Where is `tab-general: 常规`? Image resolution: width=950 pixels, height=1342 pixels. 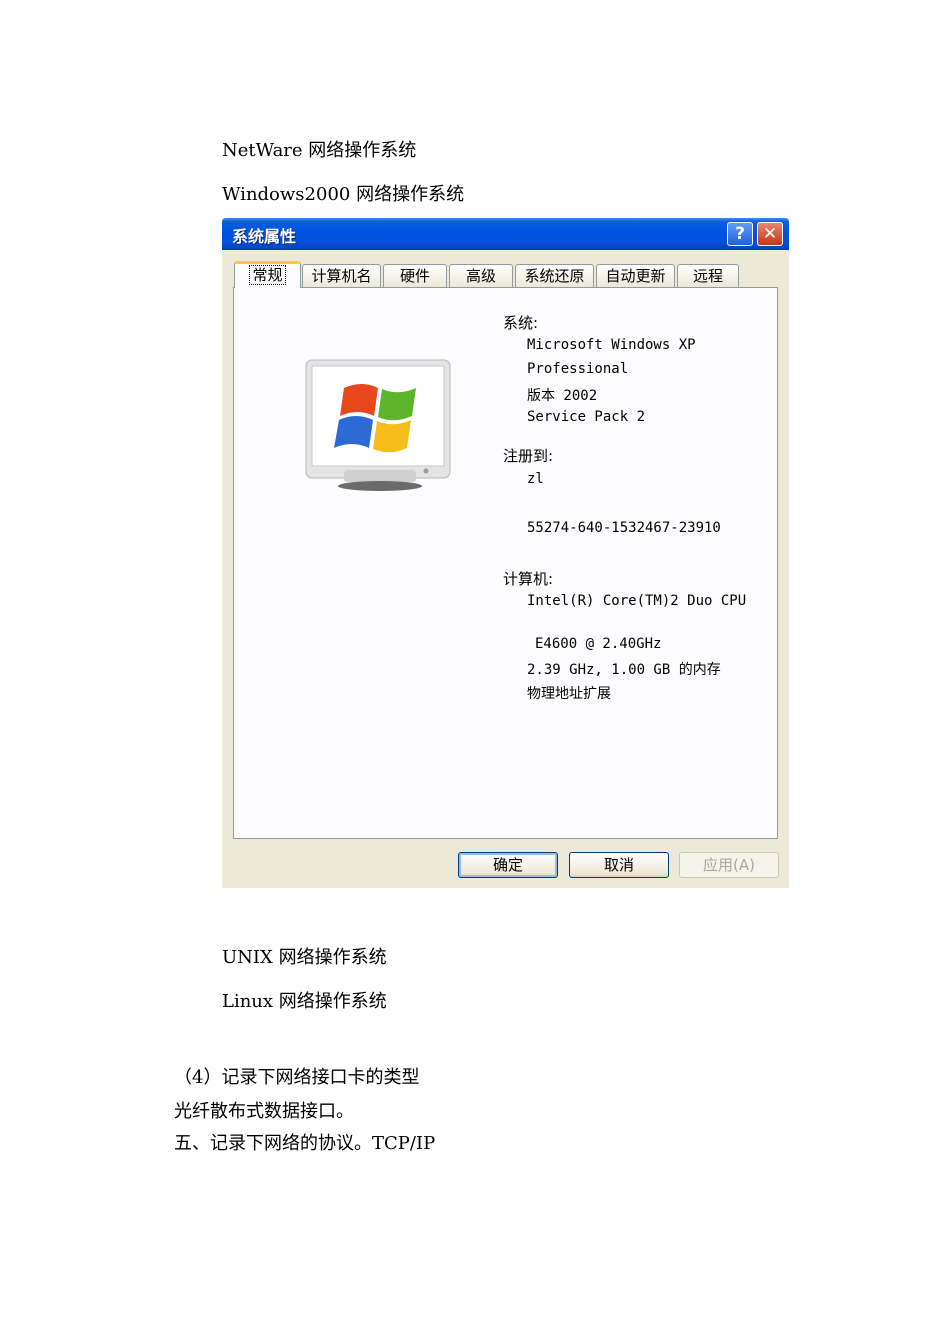
tab-general: 常规 is located at coordinates (267, 274).